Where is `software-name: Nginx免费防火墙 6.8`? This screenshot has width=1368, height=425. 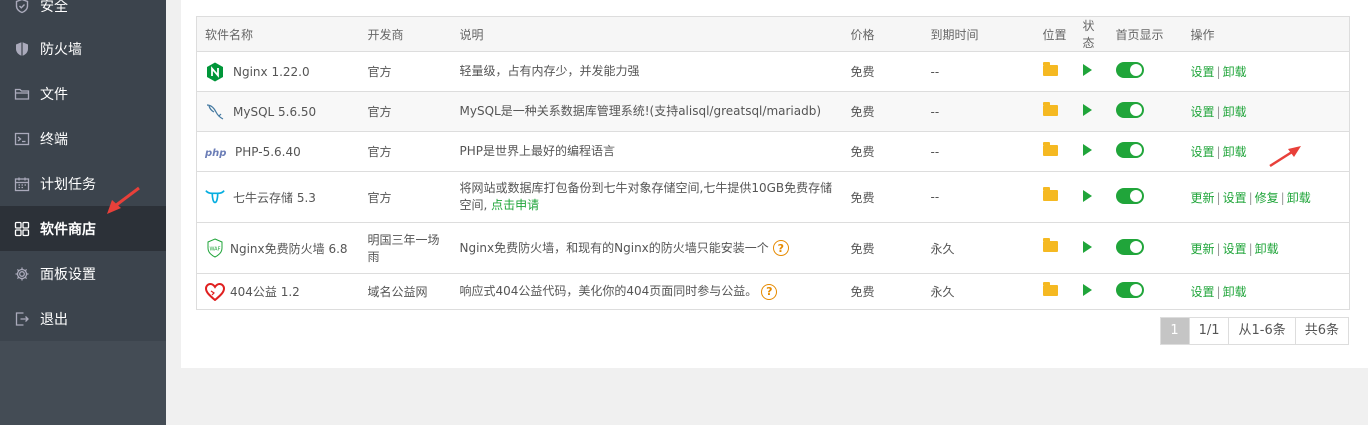 software-name: Nginx免费防火墙 6.8 is located at coordinates (289, 248).